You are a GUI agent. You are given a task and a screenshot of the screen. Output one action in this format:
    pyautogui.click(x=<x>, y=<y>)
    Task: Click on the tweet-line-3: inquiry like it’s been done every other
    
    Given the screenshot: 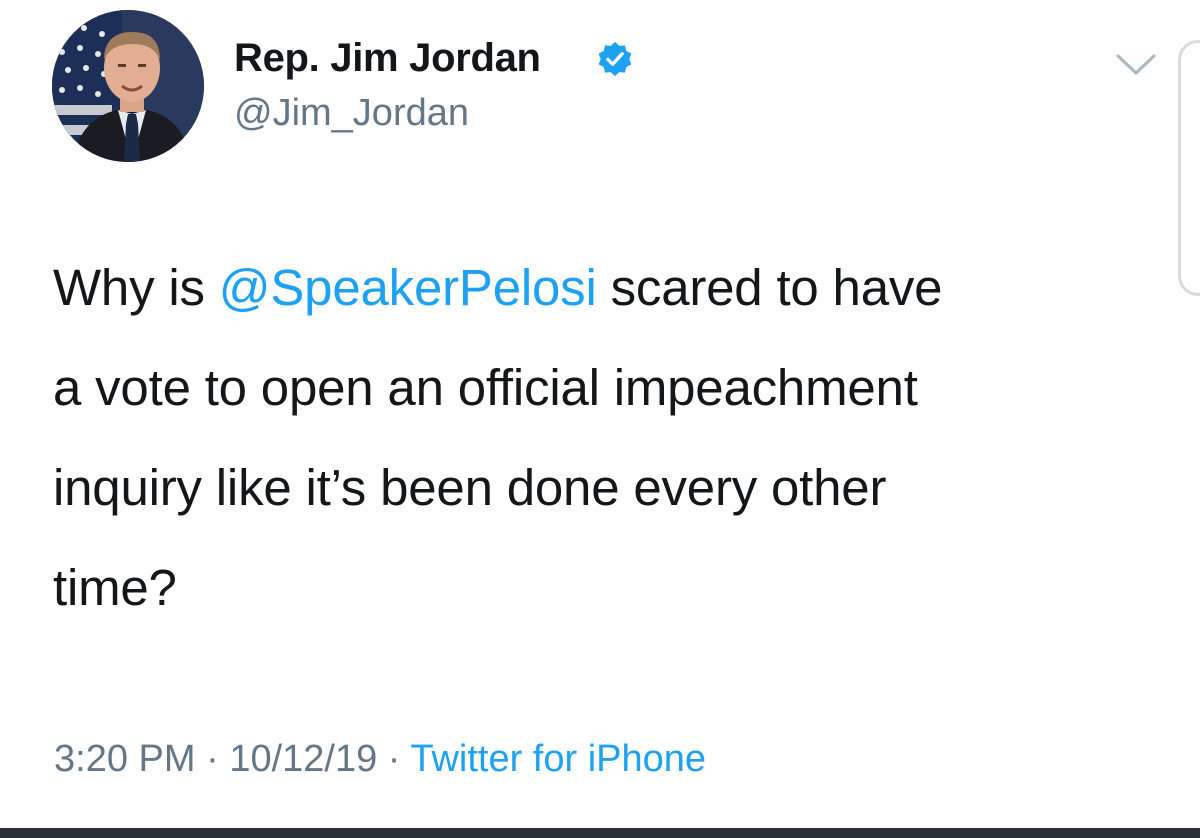 What is the action you would take?
    pyautogui.click(x=470, y=487)
    